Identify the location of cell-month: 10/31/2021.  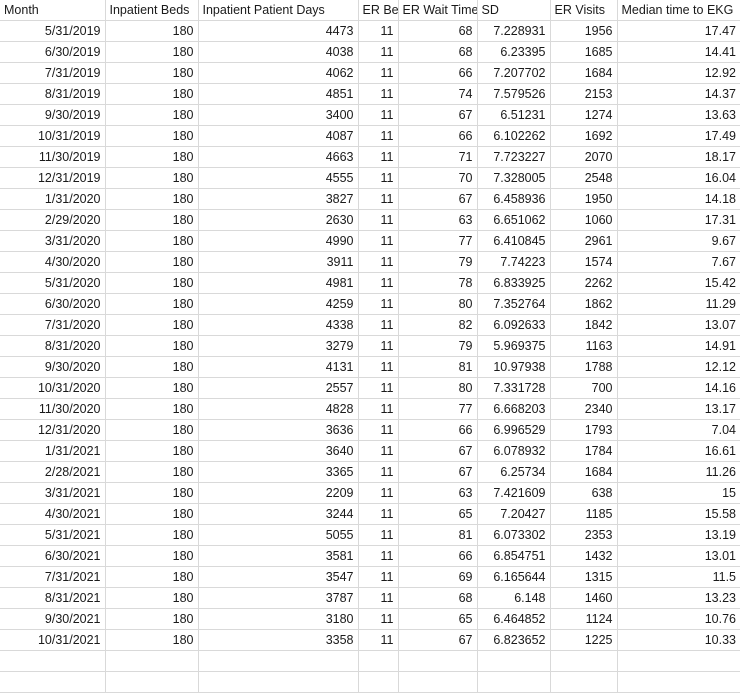
(53, 640).